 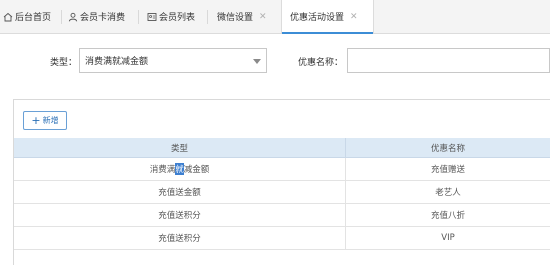 What do you see at coordinates (36, 120) in the screenshot?
I see `plus-icon: +` at bounding box center [36, 120].